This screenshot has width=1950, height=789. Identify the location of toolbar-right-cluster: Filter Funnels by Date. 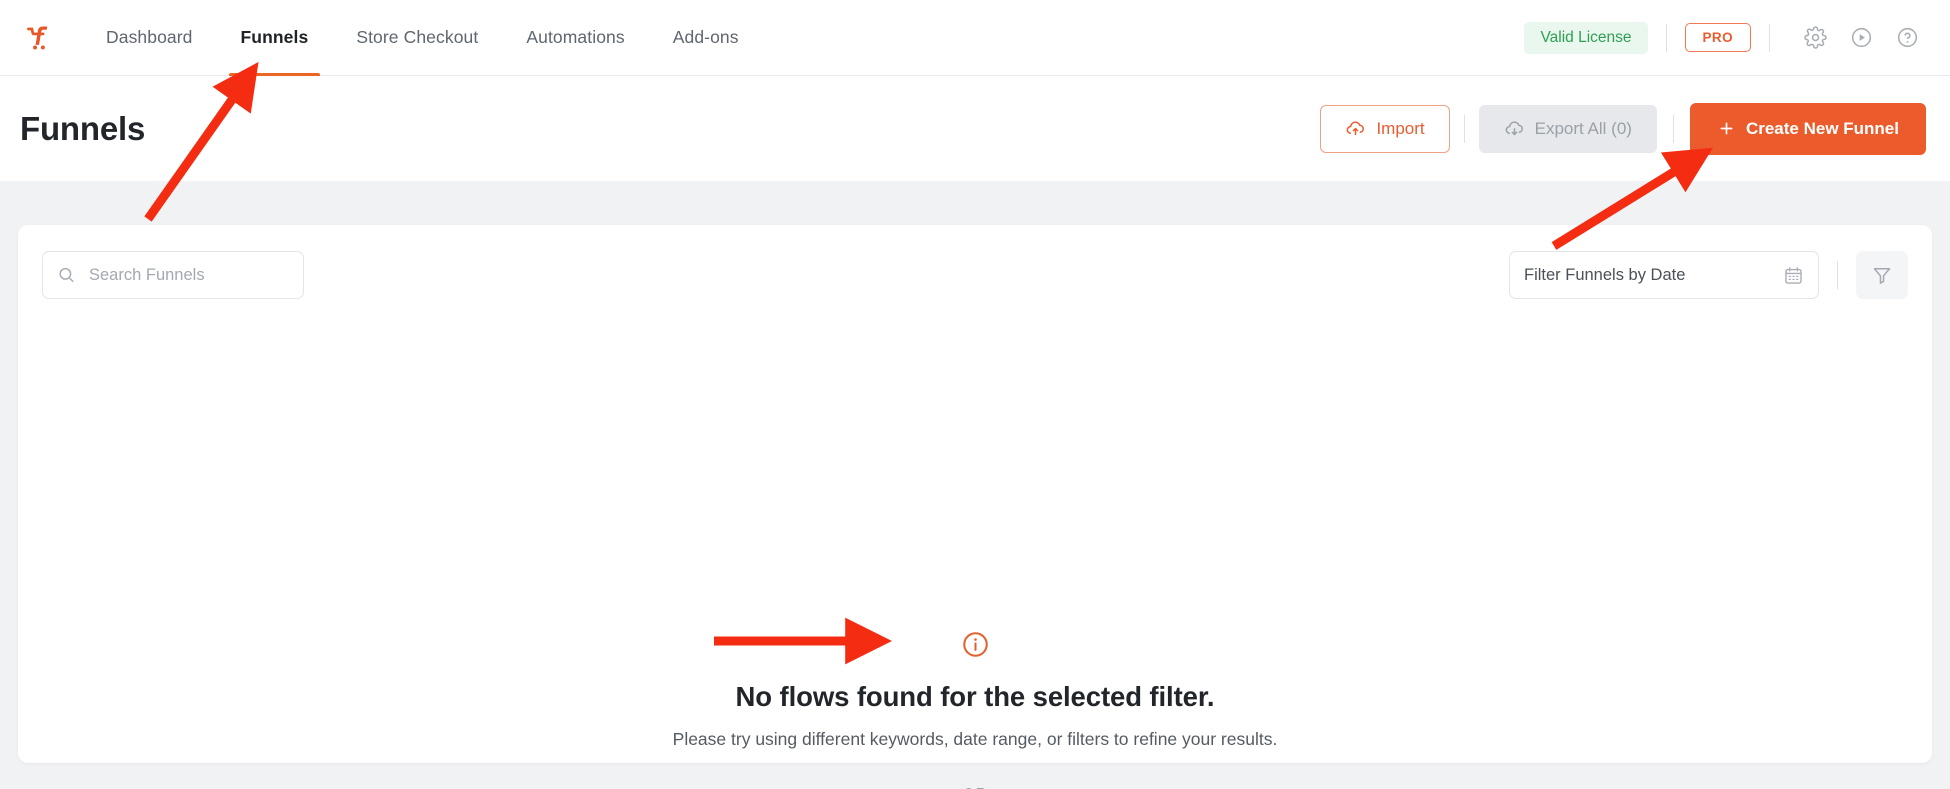
(1708, 275).